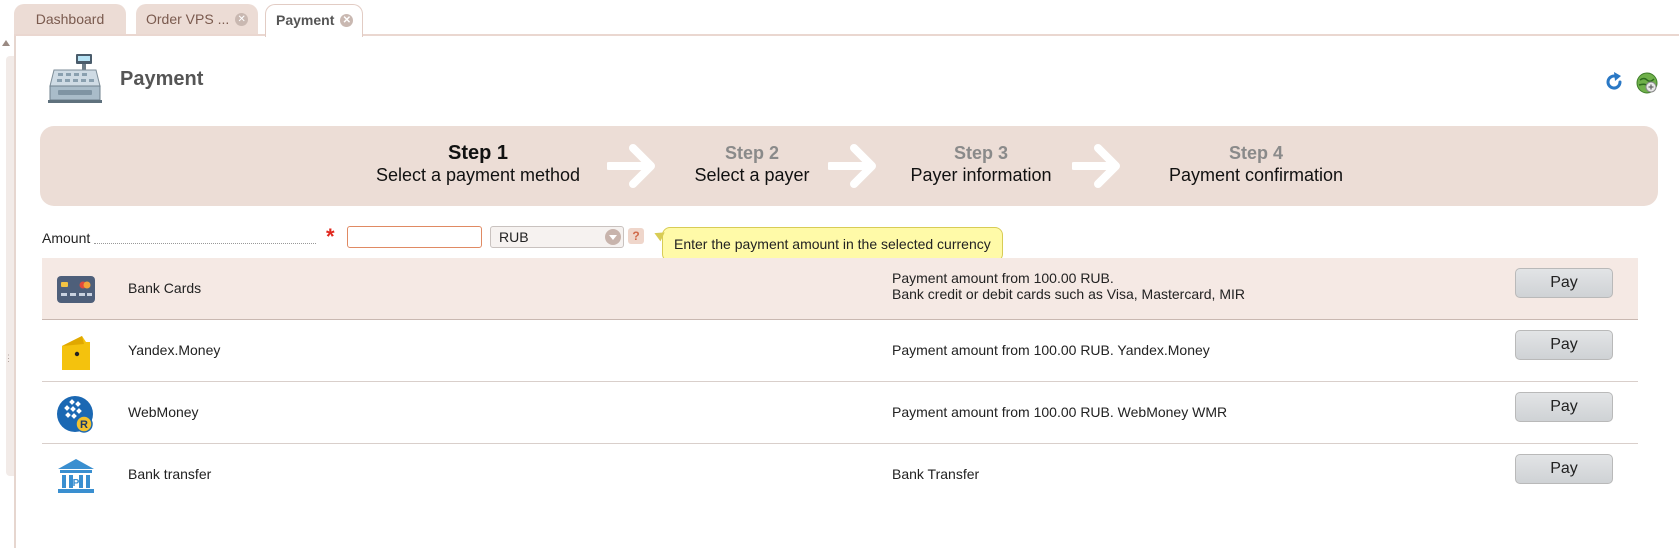 The image size is (1679, 548). I want to click on step-label: Payer information, so click(981, 175).